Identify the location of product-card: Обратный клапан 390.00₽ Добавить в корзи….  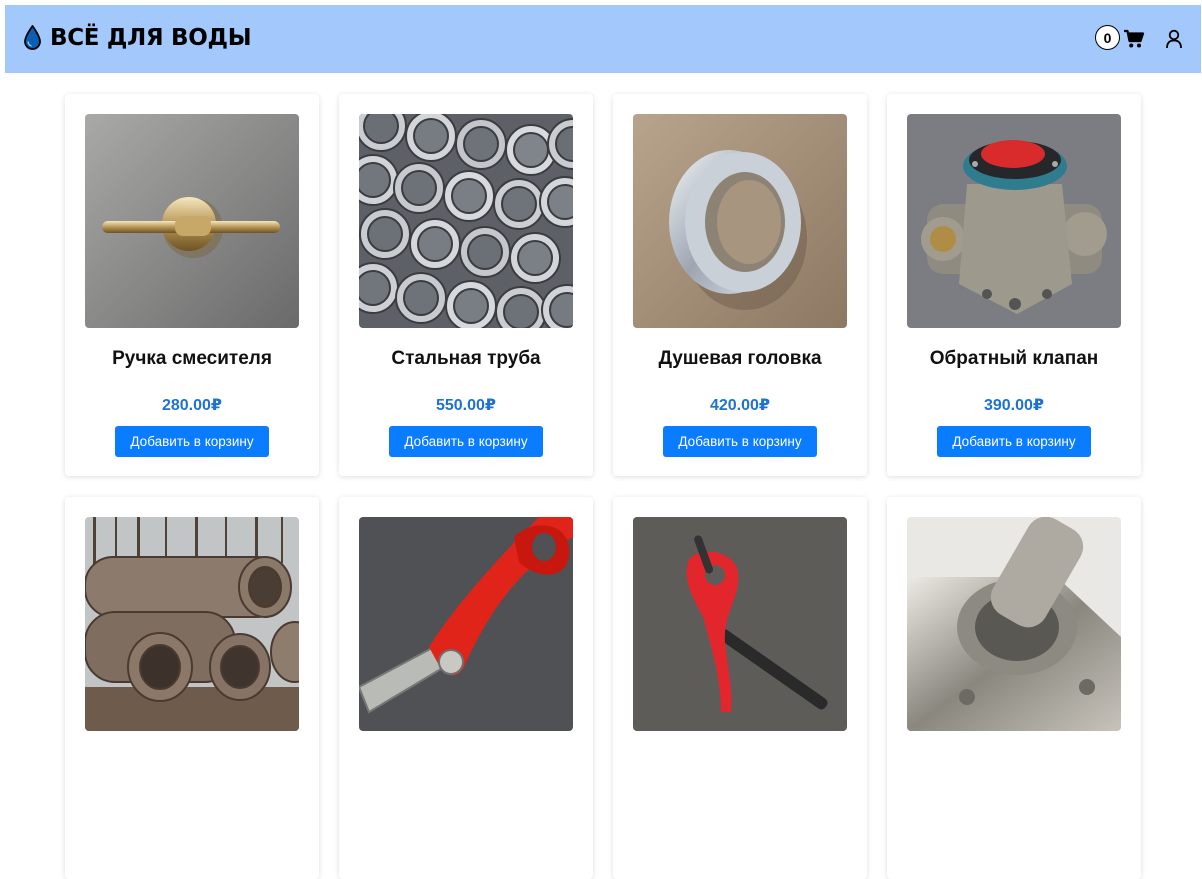
(1014, 285).